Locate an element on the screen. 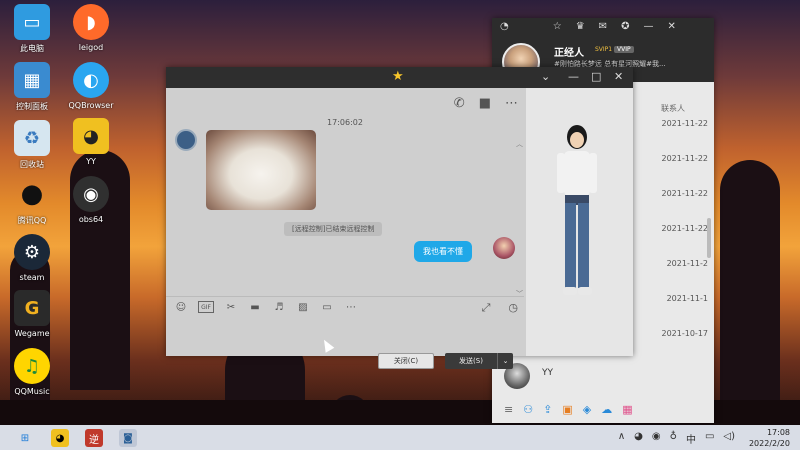  gamepad-icon: ◈ is located at coordinates (587, 409).